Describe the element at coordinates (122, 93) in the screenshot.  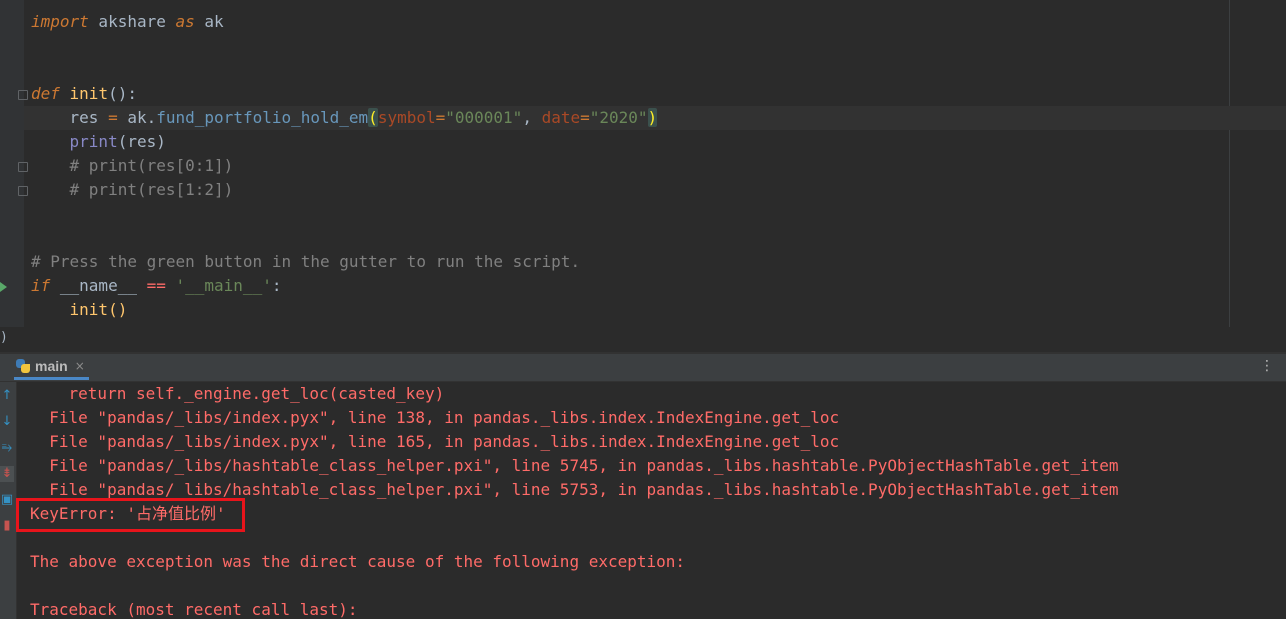
I see `function-params: ():` at that location.